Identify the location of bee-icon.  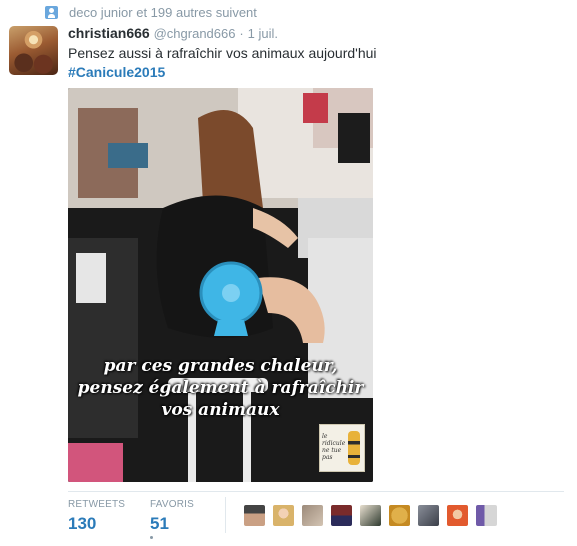
(354, 448).